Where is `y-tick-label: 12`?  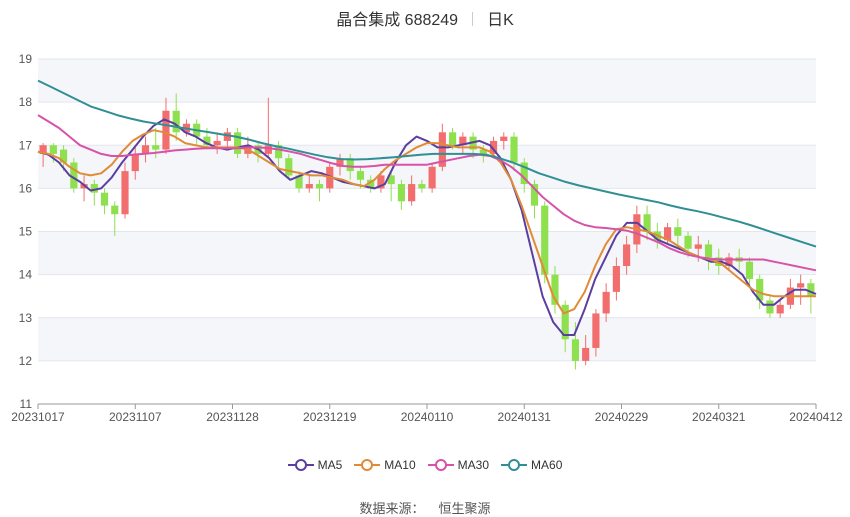
y-tick-label: 12 is located at coordinates (26, 361).